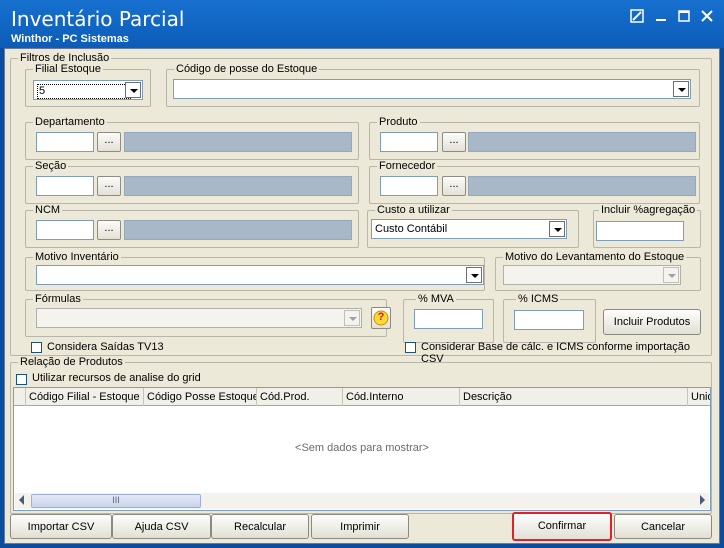 The height and width of the screenshot is (548, 724). What do you see at coordinates (116, 501) in the screenshot?
I see `scrollbar-thumb: III` at bounding box center [116, 501].